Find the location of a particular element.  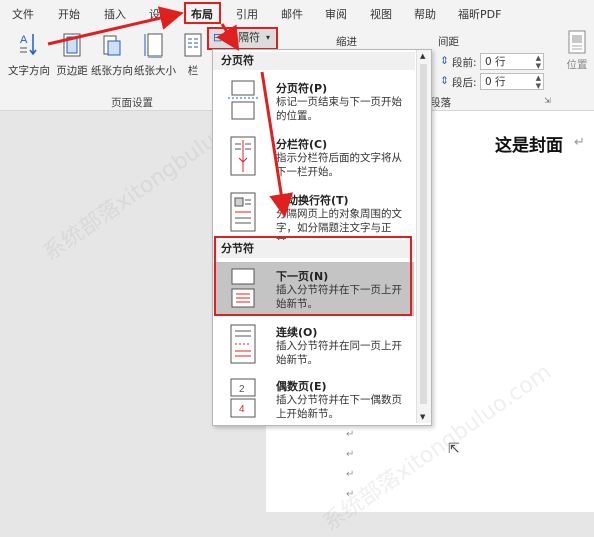

columns-button: 栏 is located at coordinates (193, 55).